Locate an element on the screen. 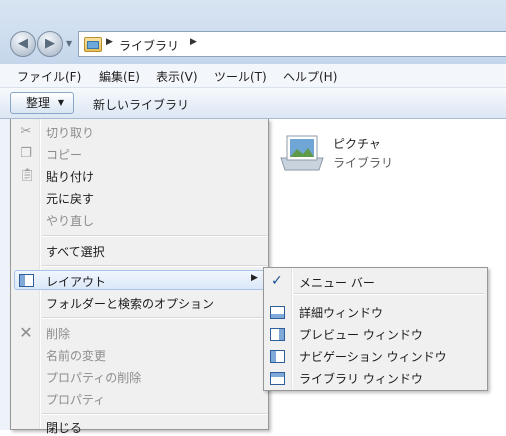 The width and height of the screenshot is (506, 436). details-pane-icon is located at coordinates (277, 312).